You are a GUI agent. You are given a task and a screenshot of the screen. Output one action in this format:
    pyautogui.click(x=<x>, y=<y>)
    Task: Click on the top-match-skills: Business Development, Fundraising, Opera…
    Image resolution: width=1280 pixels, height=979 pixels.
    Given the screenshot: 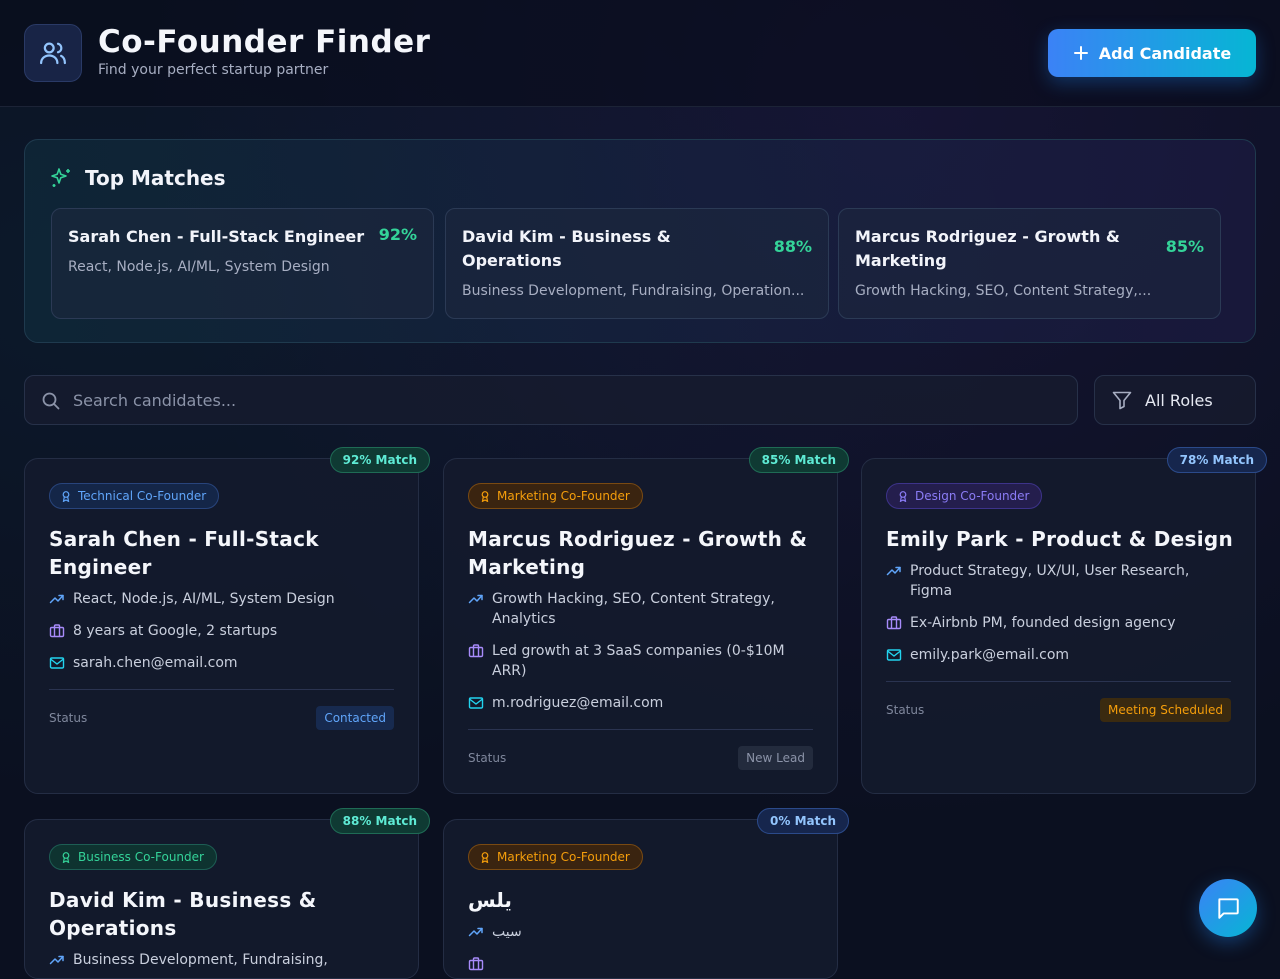 What is the action you would take?
    pyautogui.click(x=633, y=291)
    